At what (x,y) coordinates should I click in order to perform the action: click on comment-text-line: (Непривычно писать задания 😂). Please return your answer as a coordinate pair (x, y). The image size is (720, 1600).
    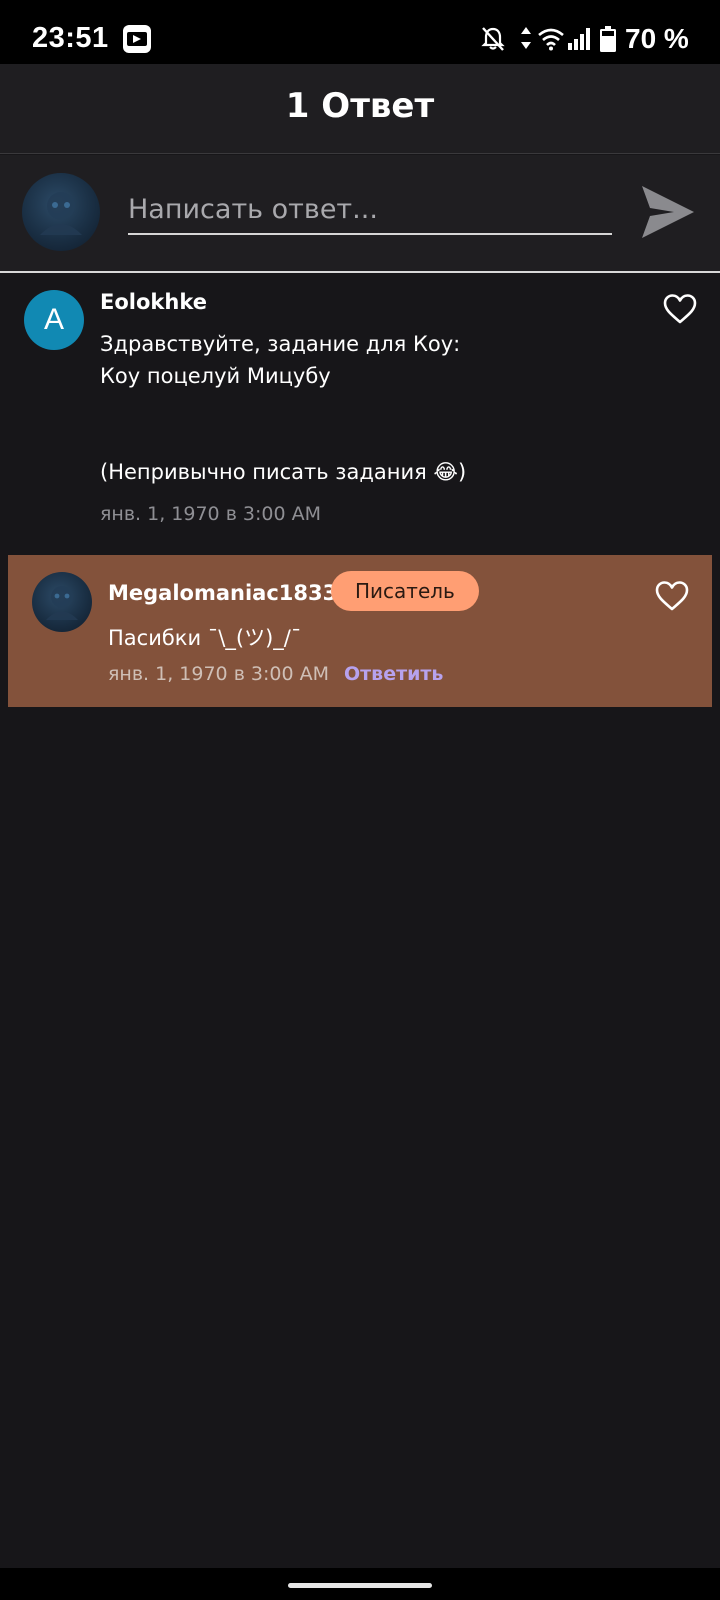
    Looking at the image, I should click on (283, 472).